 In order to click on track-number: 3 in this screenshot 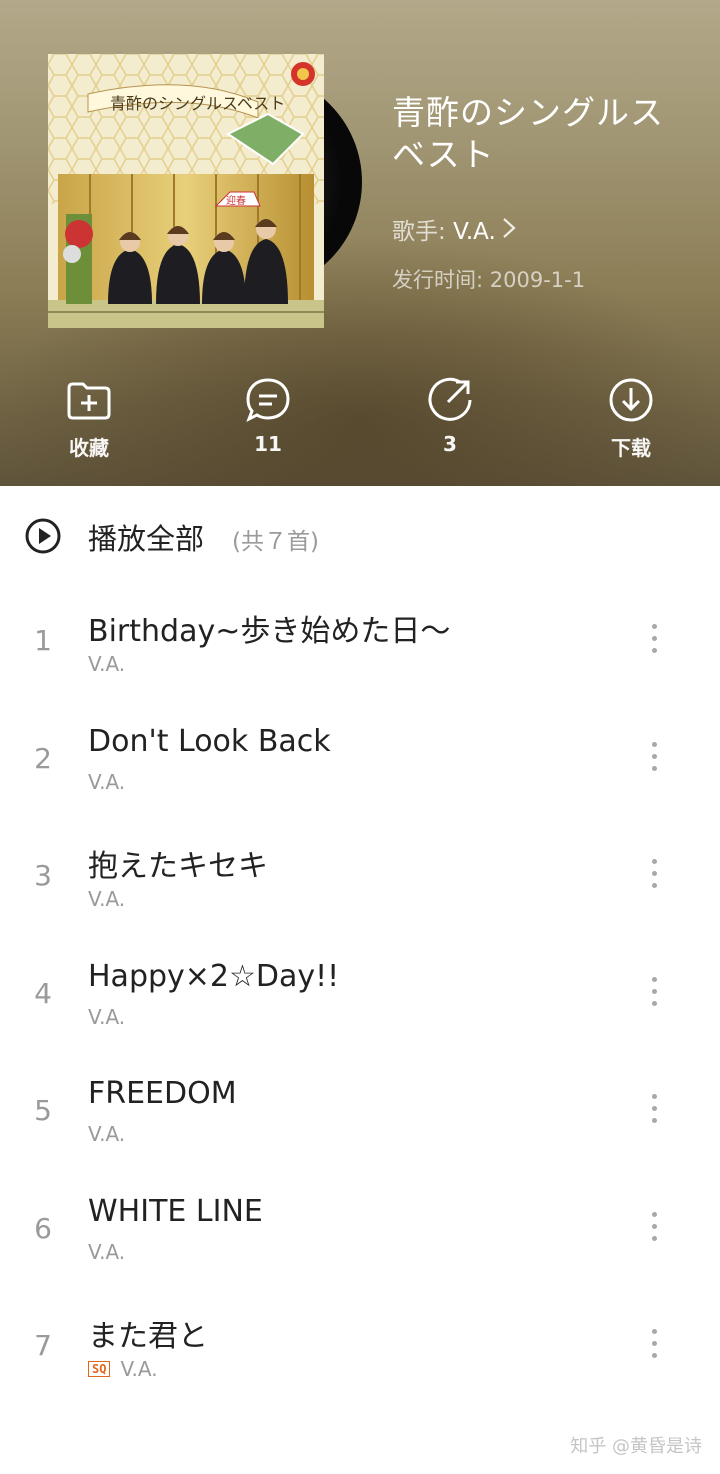, I will do `click(43, 875)`.